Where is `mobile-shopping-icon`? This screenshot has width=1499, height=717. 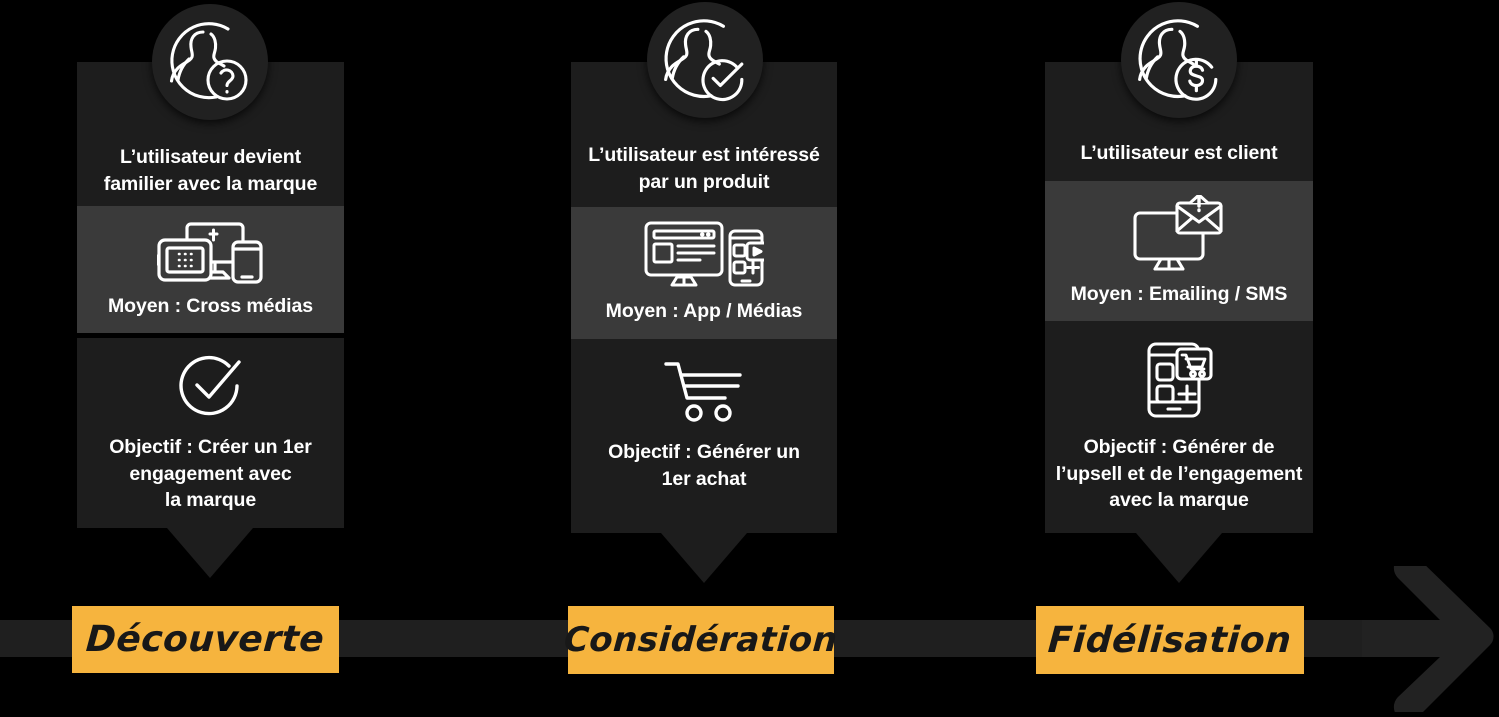
mobile-shopping-icon is located at coordinates (1179, 371).